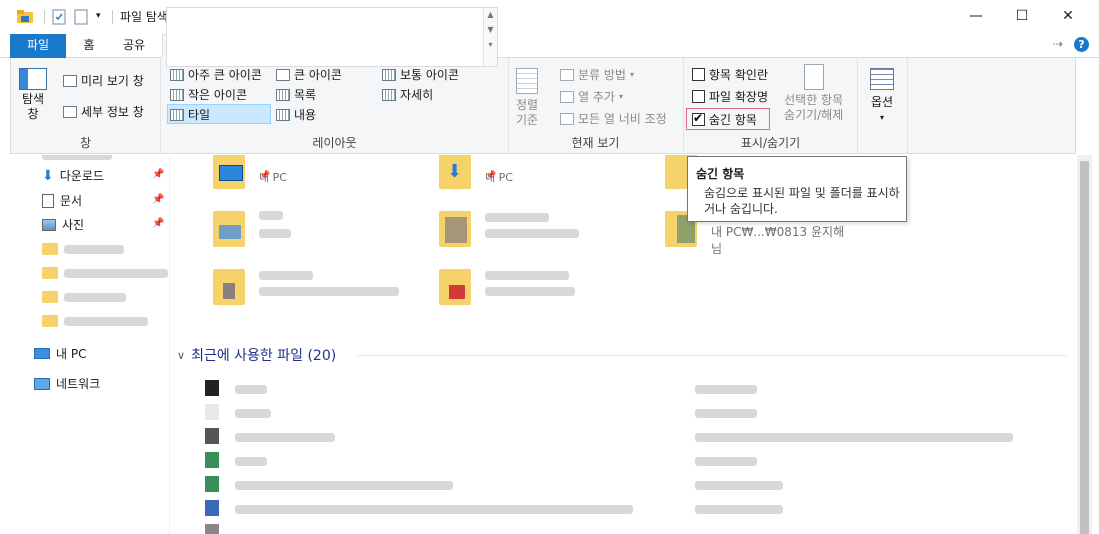  What do you see at coordinates (98, 16) in the screenshot?
I see `customize-toolbar-dropdown-icon: ▾` at bounding box center [98, 16].